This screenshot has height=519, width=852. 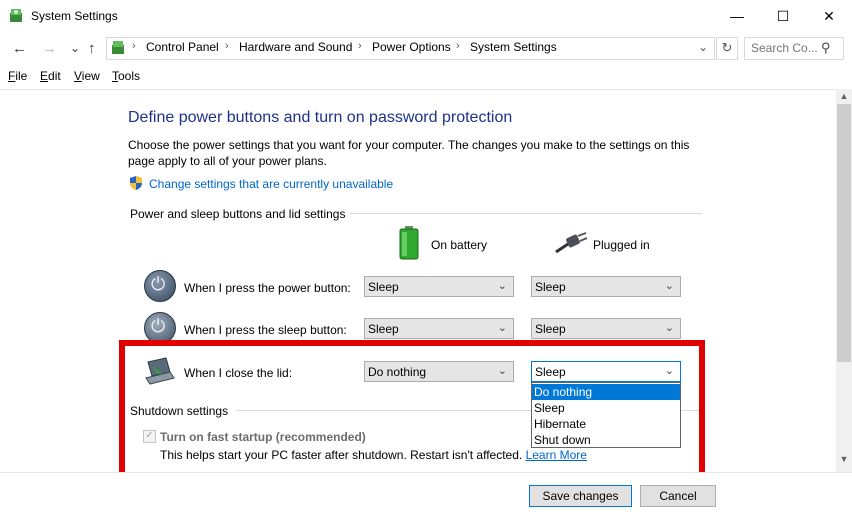 I want to click on sleep-button-battery-select: Sleep ⌄, so click(x=439, y=328).